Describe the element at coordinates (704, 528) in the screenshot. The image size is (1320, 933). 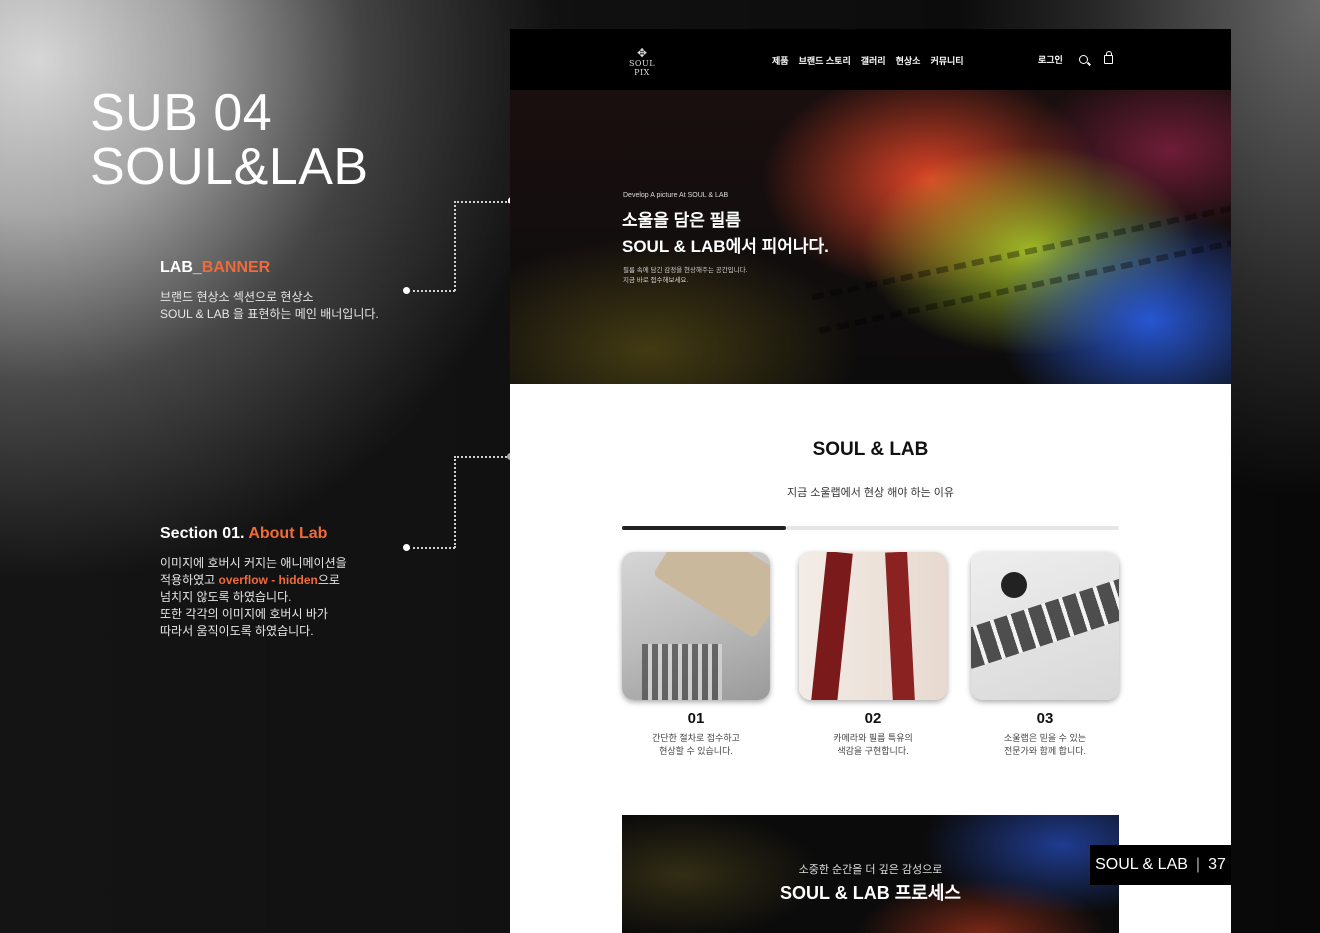
I see `progress-fill` at that location.